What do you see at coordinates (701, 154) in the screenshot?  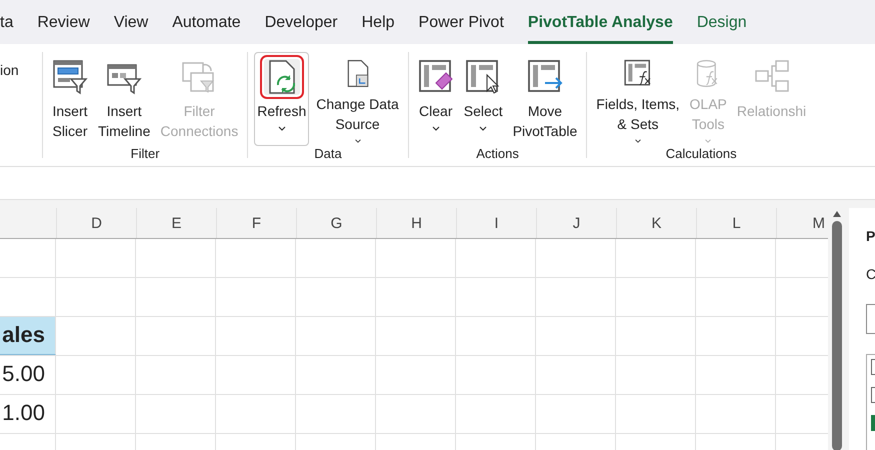 I see `group-label: Calculations` at bounding box center [701, 154].